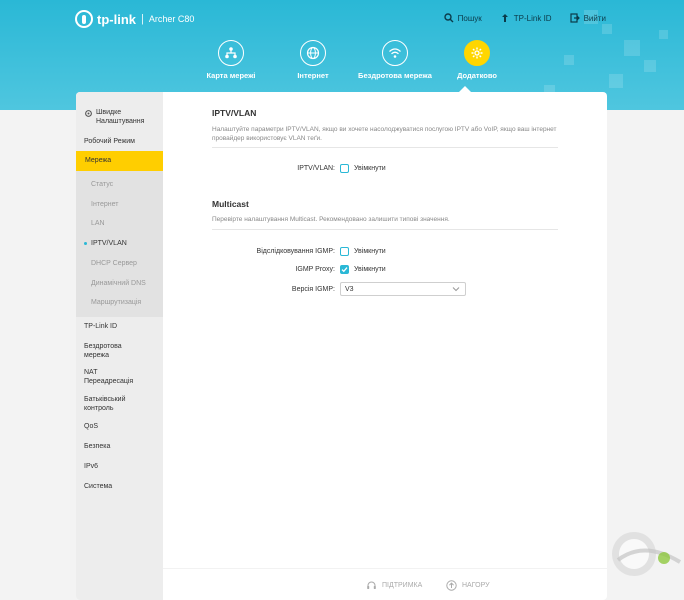 The image size is (684, 600). I want to click on sidebar-item-quick-setup-label: Швидке Налаштування, so click(120, 117).